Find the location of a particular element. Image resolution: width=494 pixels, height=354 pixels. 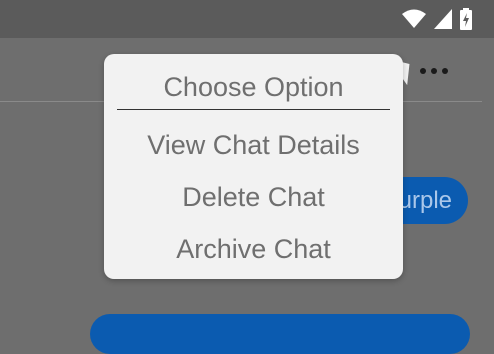

more-options-button is located at coordinates (434, 71).